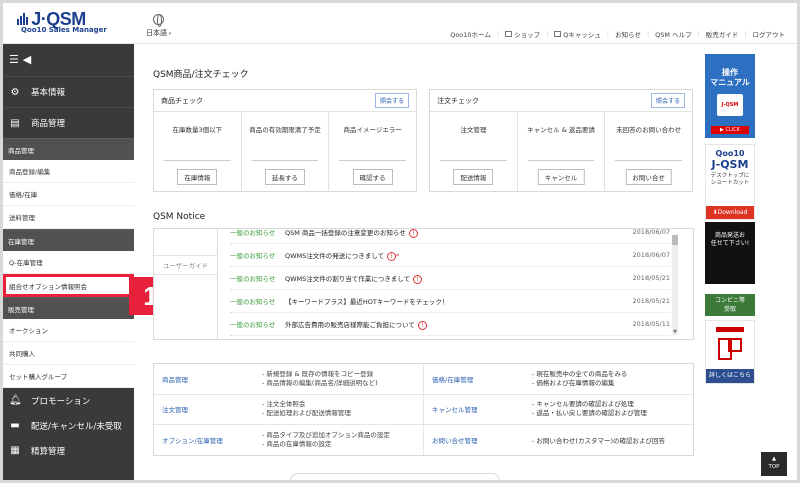  What do you see at coordinates (192, 440) in the screenshot?
I see `guide-link-option-stock: オプション/在庫管理` at bounding box center [192, 440].